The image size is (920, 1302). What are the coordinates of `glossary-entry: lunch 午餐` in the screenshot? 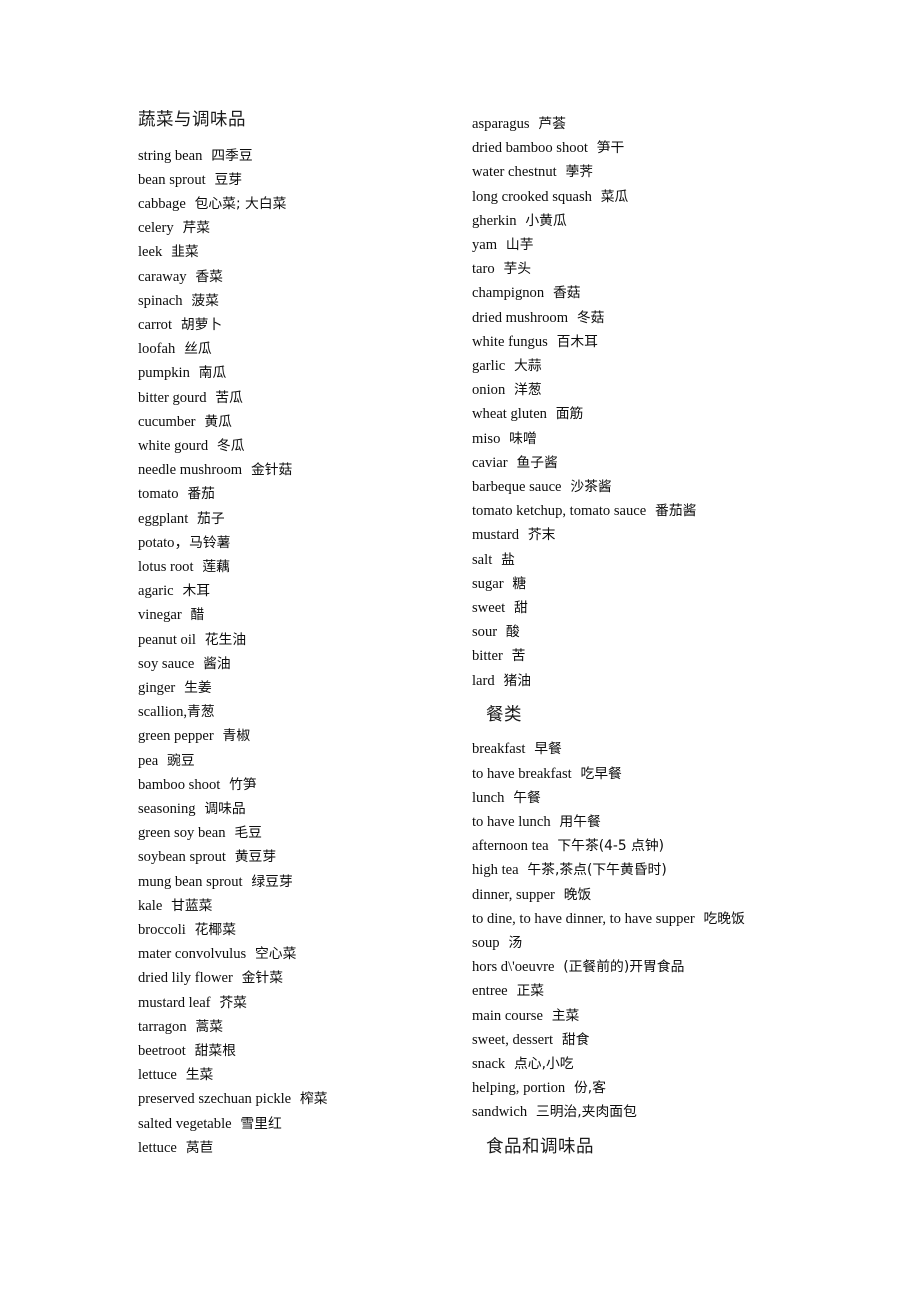 It's located at (672, 798).